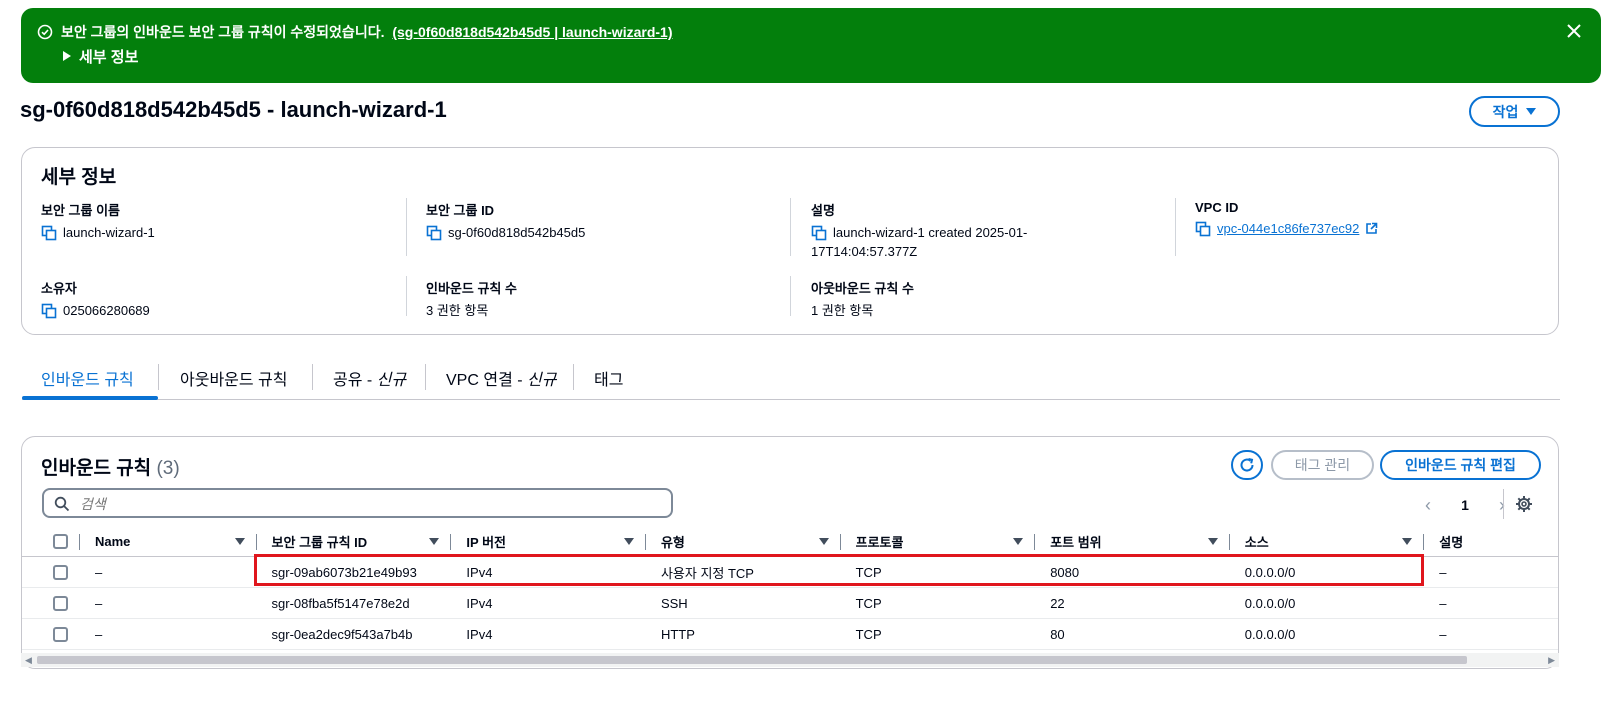 The image size is (1609, 705). What do you see at coordinates (930, 232) in the screenshot?
I see `description-line-1: launch-wizard-1 created 2025-01-` at bounding box center [930, 232].